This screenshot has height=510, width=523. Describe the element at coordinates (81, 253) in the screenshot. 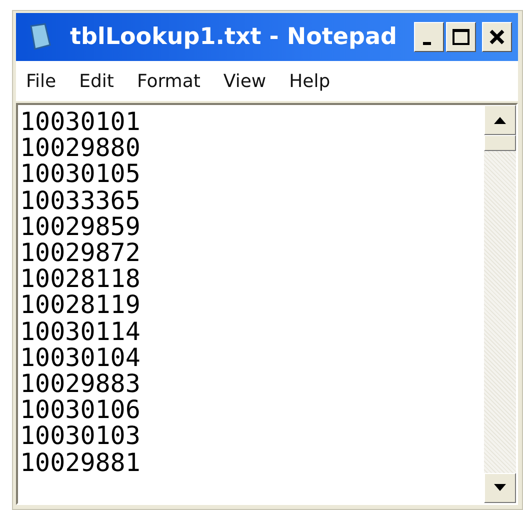

I see `text-line: 10029872` at that location.